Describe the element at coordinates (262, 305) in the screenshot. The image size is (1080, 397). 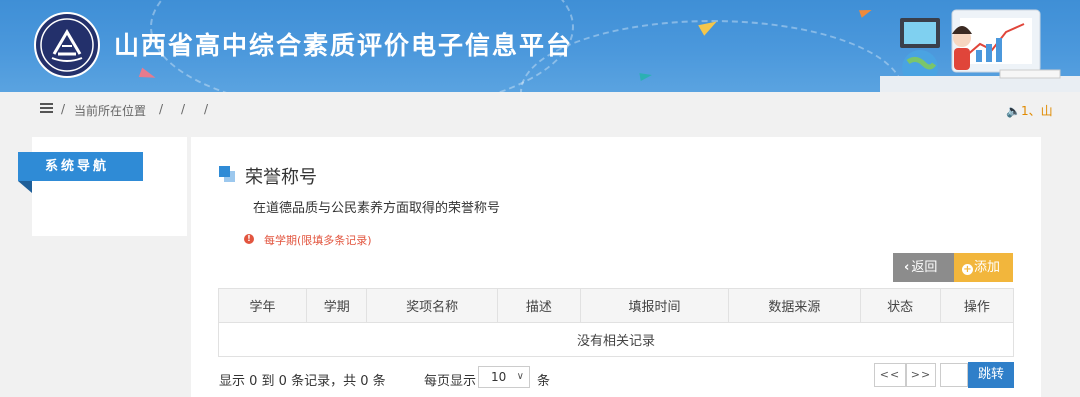
I see `column-header: 学年` at that location.